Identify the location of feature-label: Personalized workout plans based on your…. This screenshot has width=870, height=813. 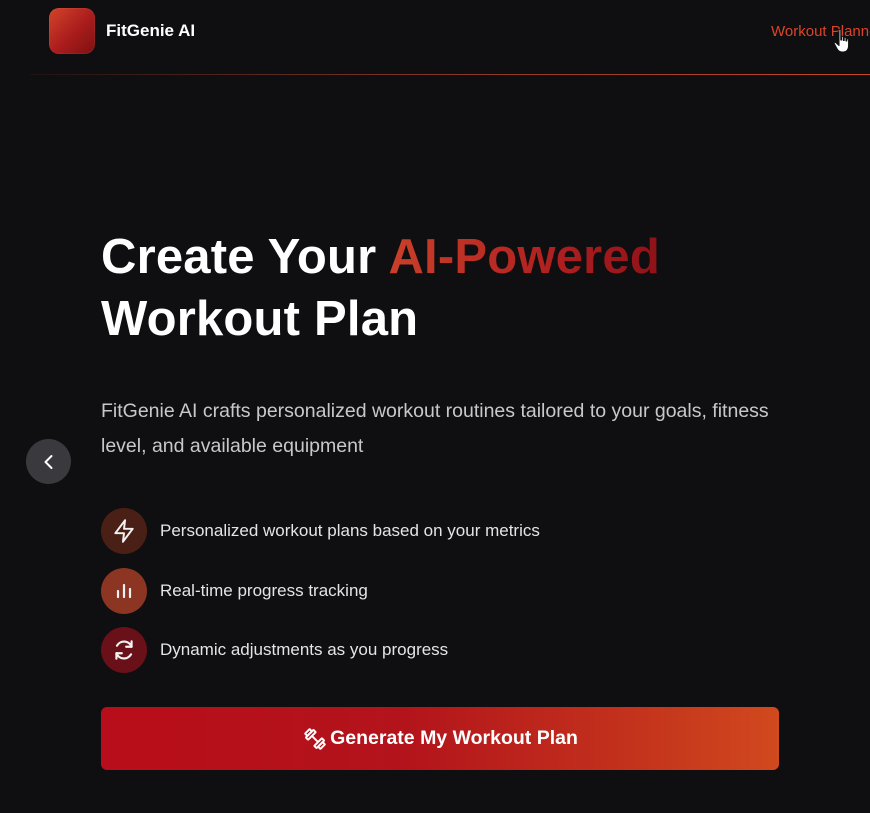
(350, 530).